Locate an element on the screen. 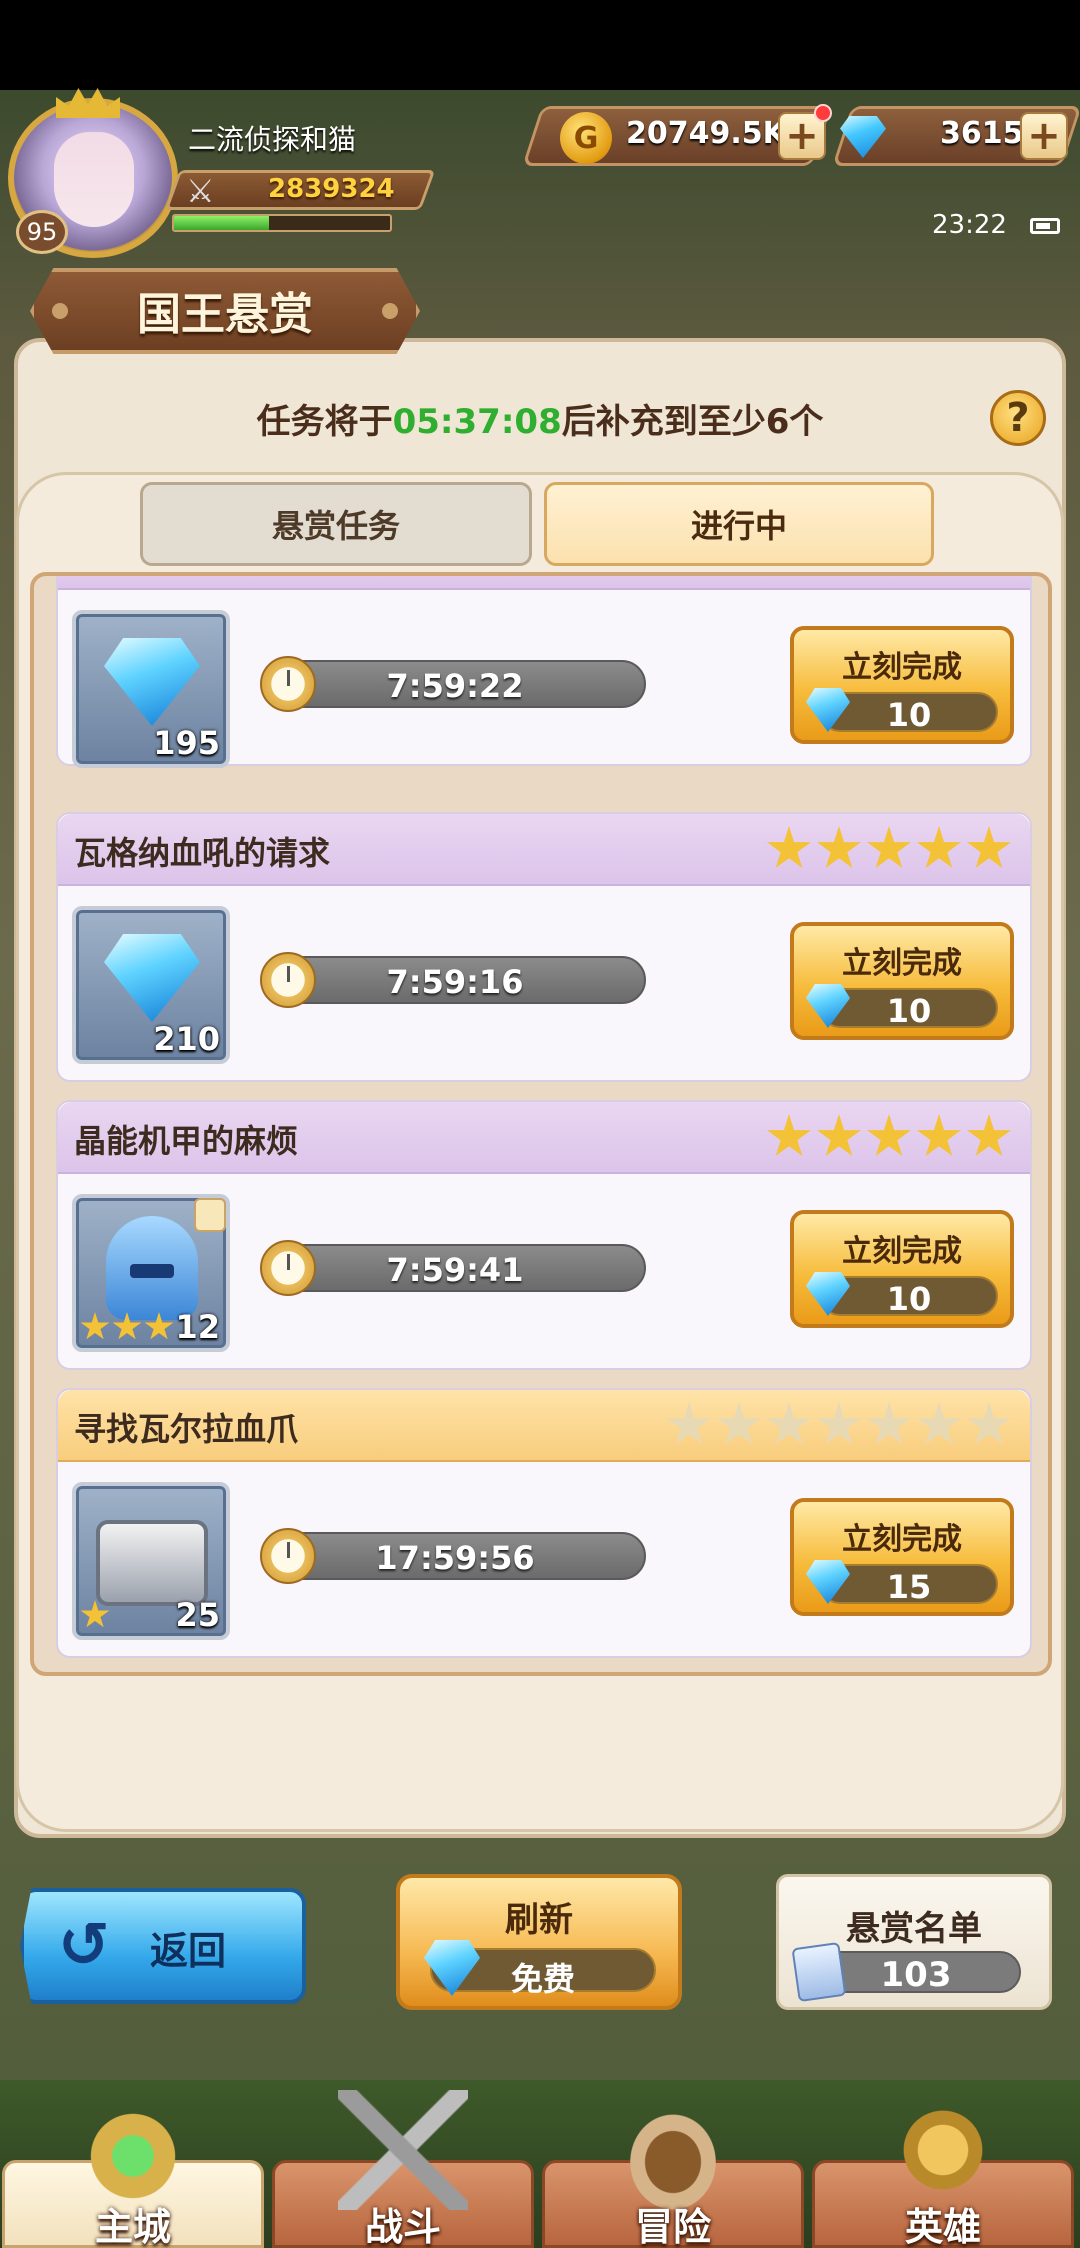 Image resolution: width=1080 pixels, height=2248 pixels. nav-label-adventure: 冒险 is located at coordinates (672, 2226).